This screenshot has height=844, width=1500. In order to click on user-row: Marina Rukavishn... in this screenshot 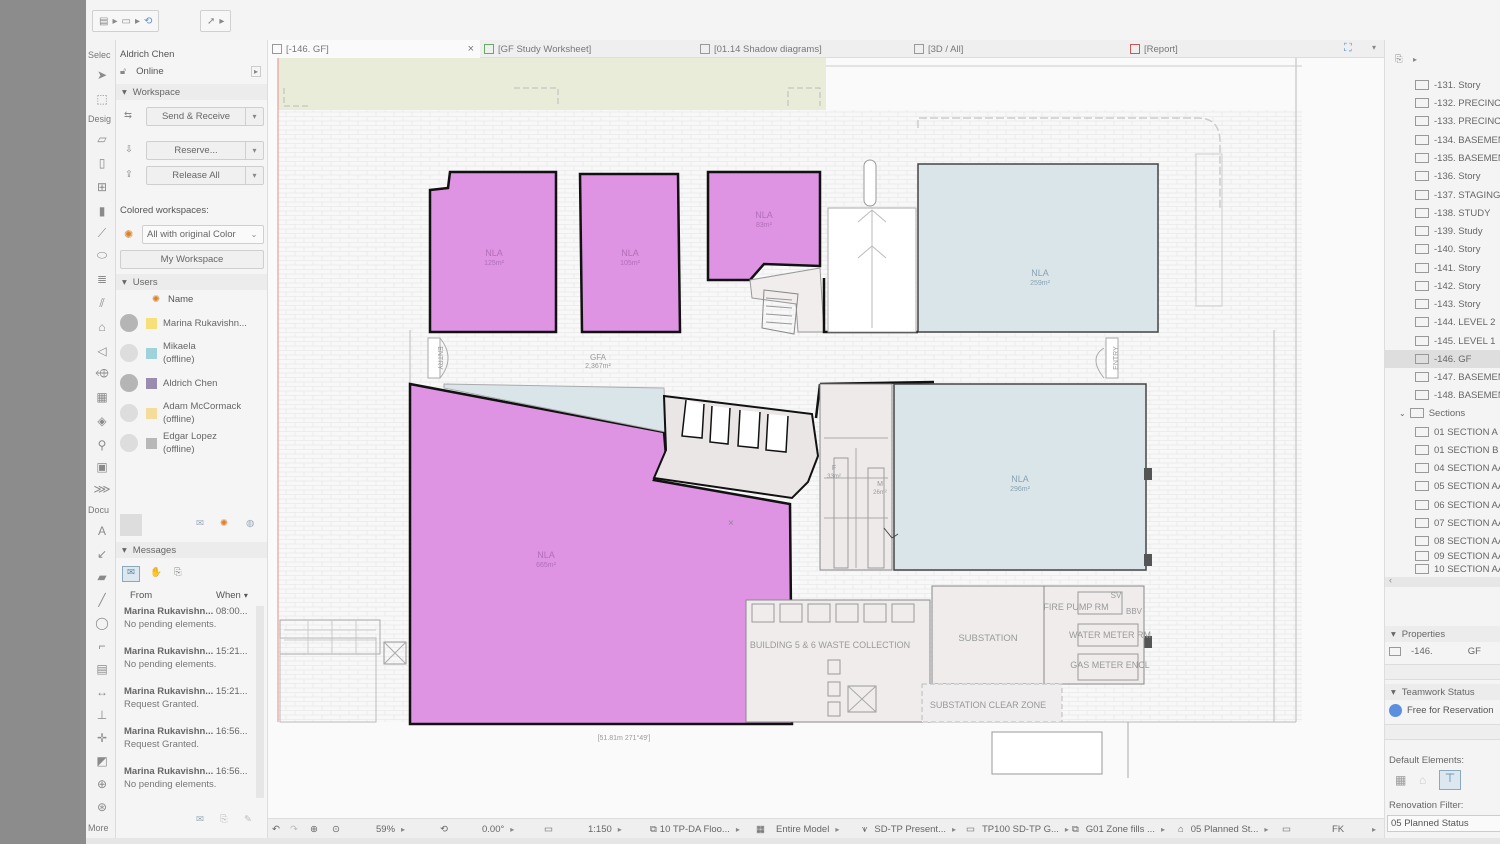, I will do `click(186, 323)`.